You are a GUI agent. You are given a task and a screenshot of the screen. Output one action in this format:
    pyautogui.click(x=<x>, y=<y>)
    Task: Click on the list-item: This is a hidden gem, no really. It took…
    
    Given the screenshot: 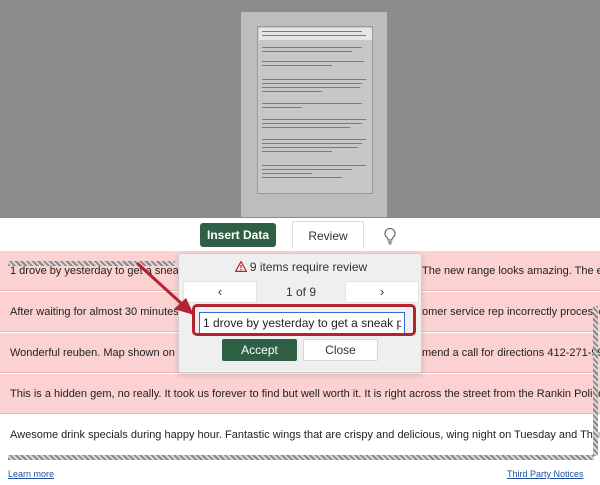 What is the action you would take?
    pyautogui.click(x=300, y=394)
    